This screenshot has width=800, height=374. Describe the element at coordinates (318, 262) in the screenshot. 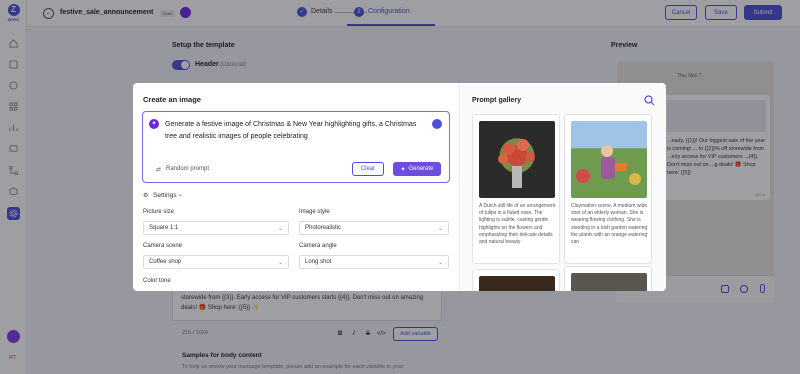

I see `camera-angle-value: Long shot` at that location.